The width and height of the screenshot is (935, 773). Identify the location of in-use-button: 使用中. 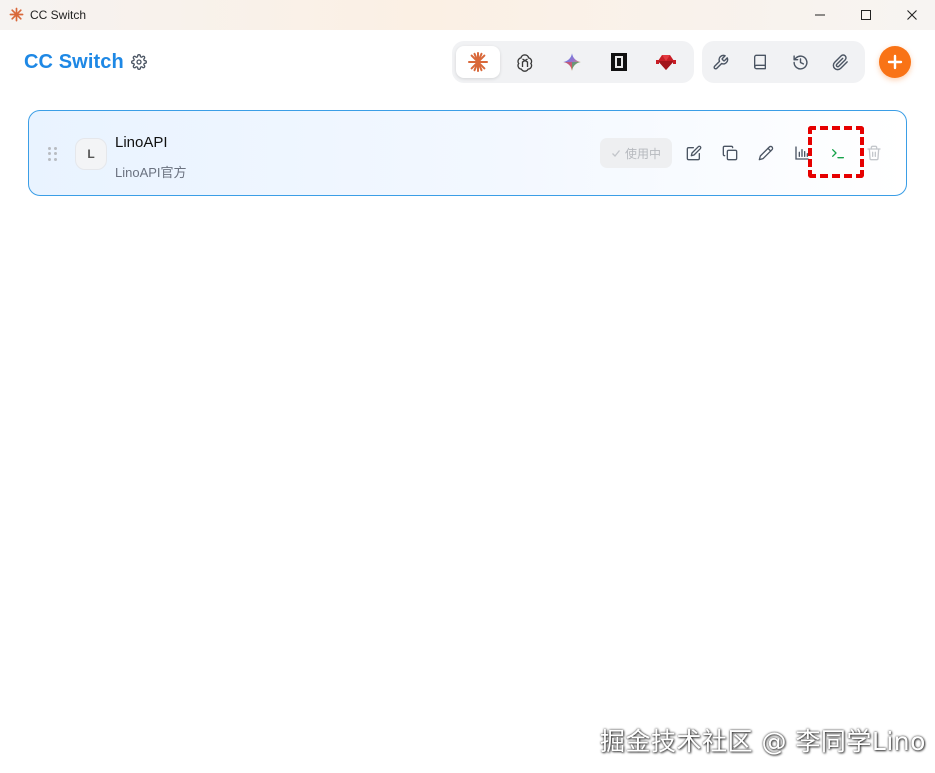
(636, 153).